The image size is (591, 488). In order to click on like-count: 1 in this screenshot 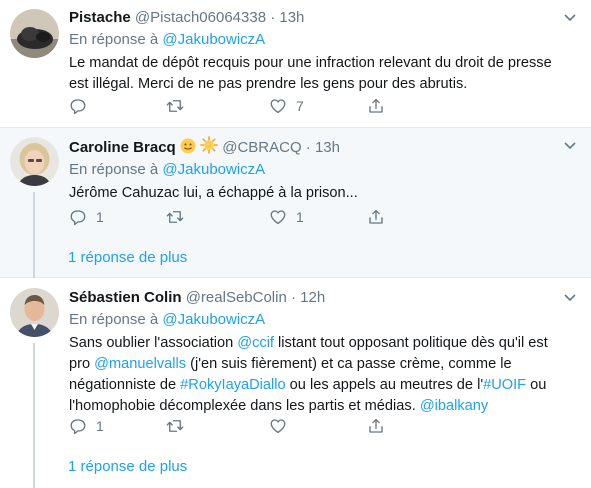, I will do `click(300, 217)`.